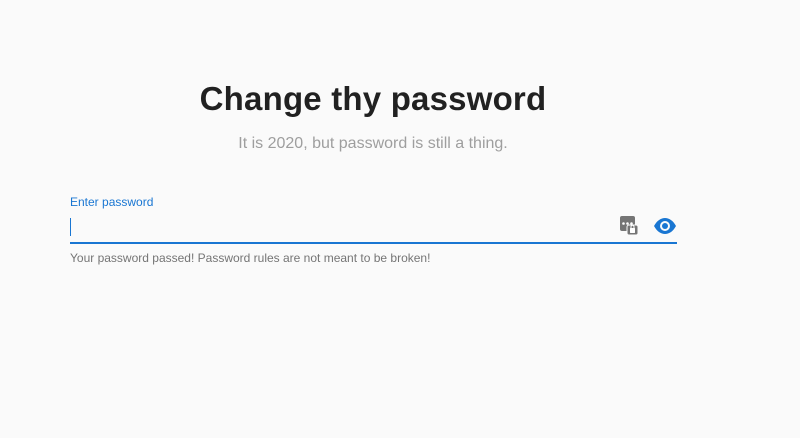 The width and height of the screenshot is (800, 438). Describe the element at coordinates (373, 98) in the screenshot. I see `page-title: Change thy password` at that location.